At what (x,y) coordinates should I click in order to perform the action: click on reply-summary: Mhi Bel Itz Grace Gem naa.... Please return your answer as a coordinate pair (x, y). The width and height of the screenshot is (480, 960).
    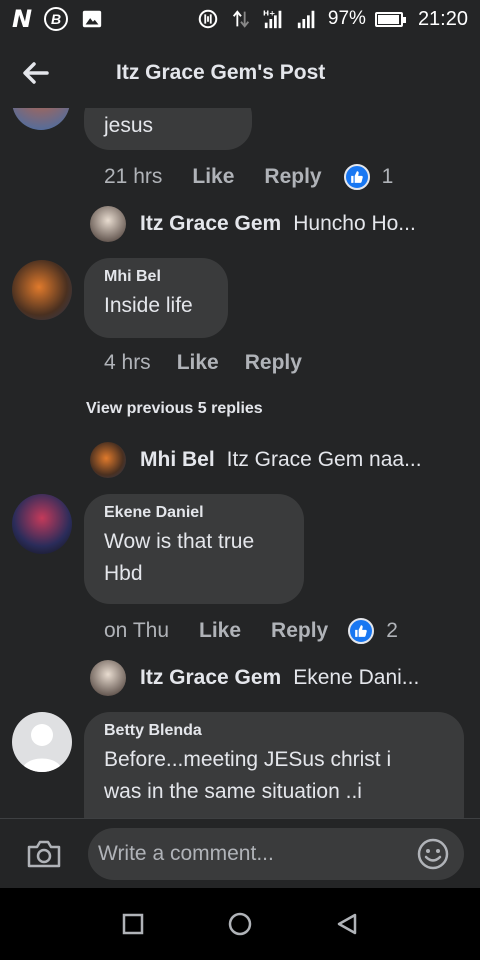
    Looking at the image, I should click on (256, 460).